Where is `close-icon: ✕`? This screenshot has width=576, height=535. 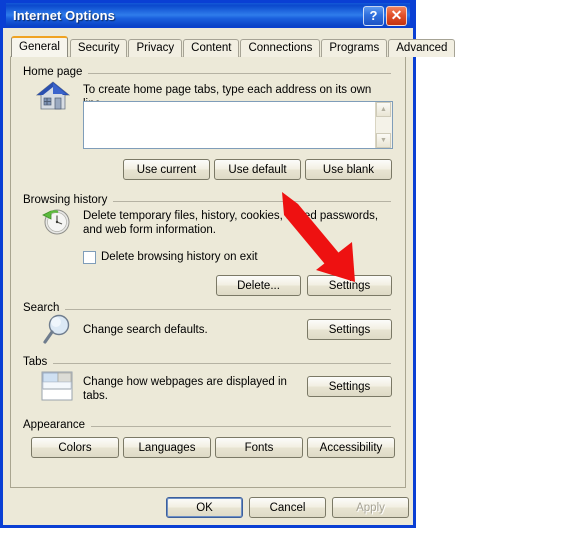
close-icon: ✕ is located at coordinates (396, 15).